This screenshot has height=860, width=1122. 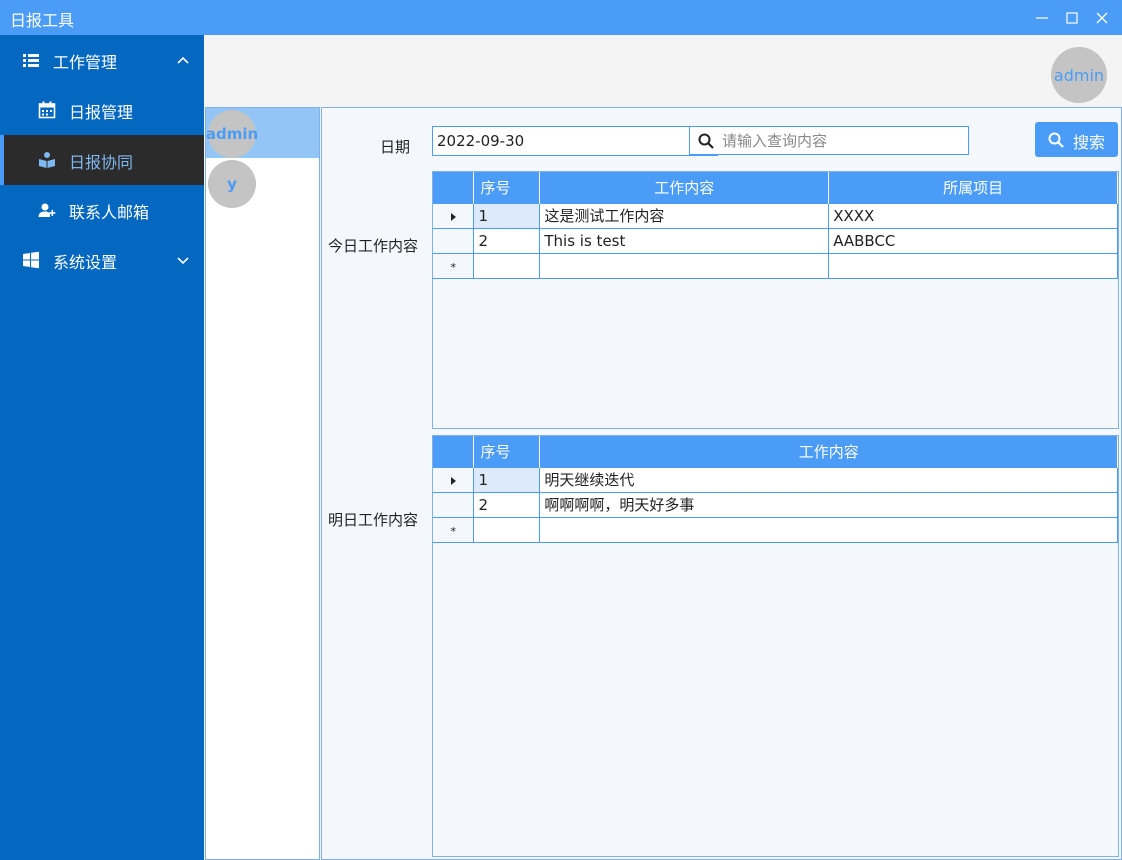 I want to click on add-user-icon, so click(x=47, y=210).